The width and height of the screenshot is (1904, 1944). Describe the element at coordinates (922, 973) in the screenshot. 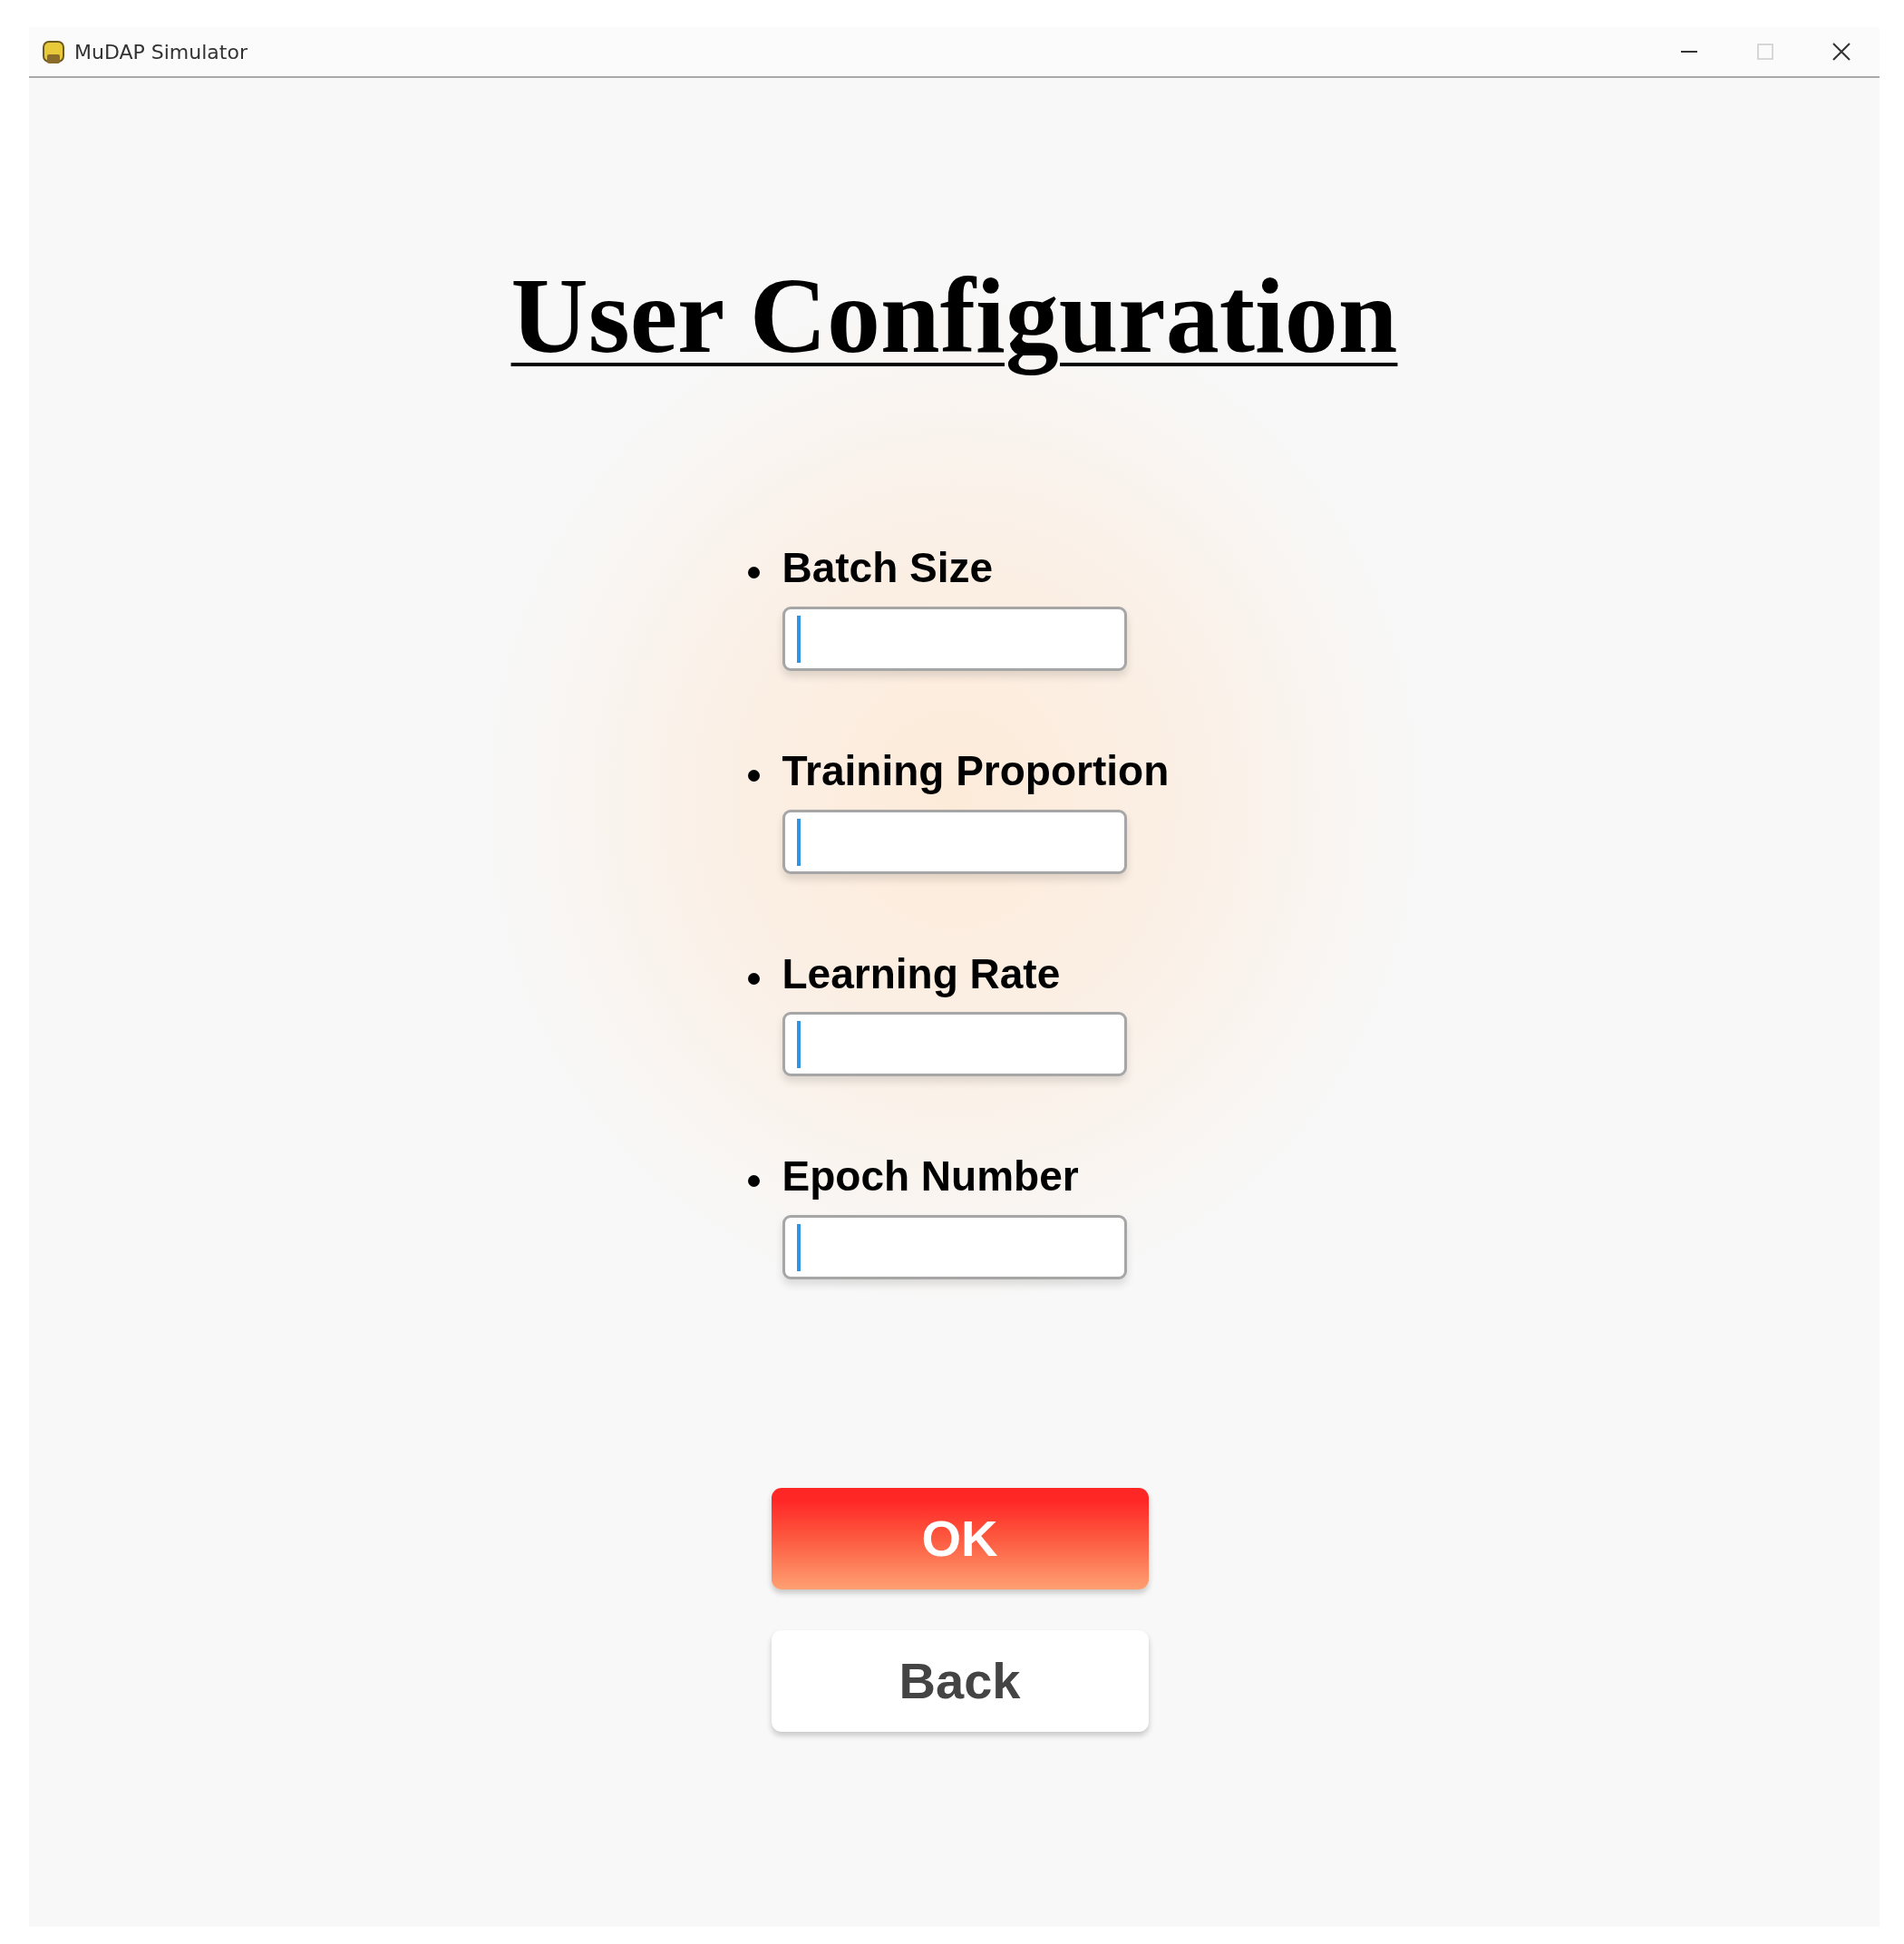

I see `field-label: Learning Rate` at that location.